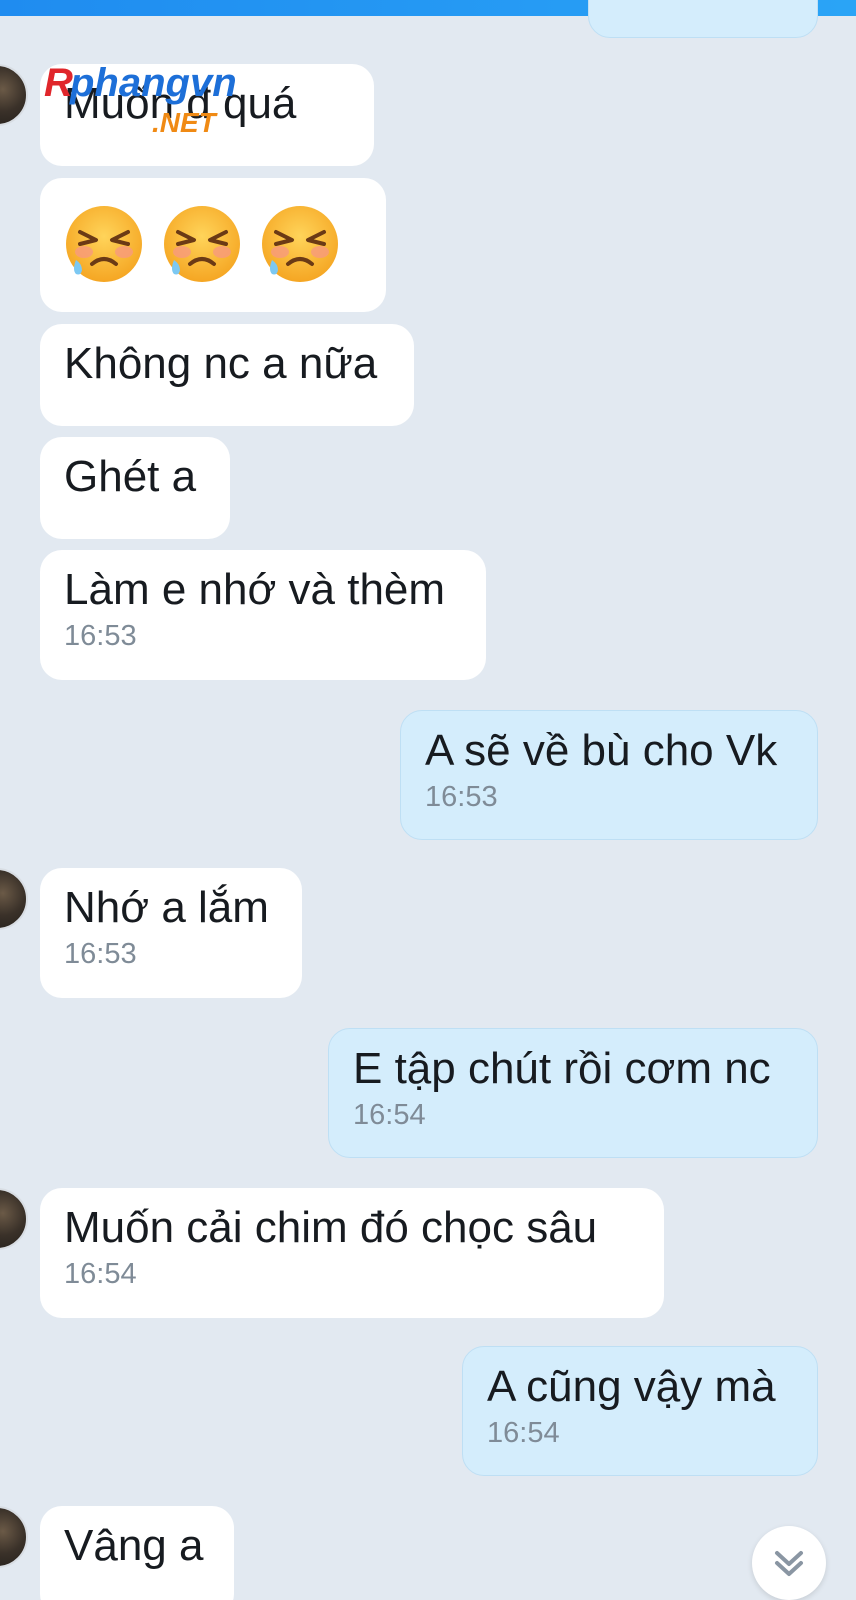 Image resolution: width=856 pixels, height=1600 pixels. I want to click on message-text: Không nc a nữa, so click(221, 363).